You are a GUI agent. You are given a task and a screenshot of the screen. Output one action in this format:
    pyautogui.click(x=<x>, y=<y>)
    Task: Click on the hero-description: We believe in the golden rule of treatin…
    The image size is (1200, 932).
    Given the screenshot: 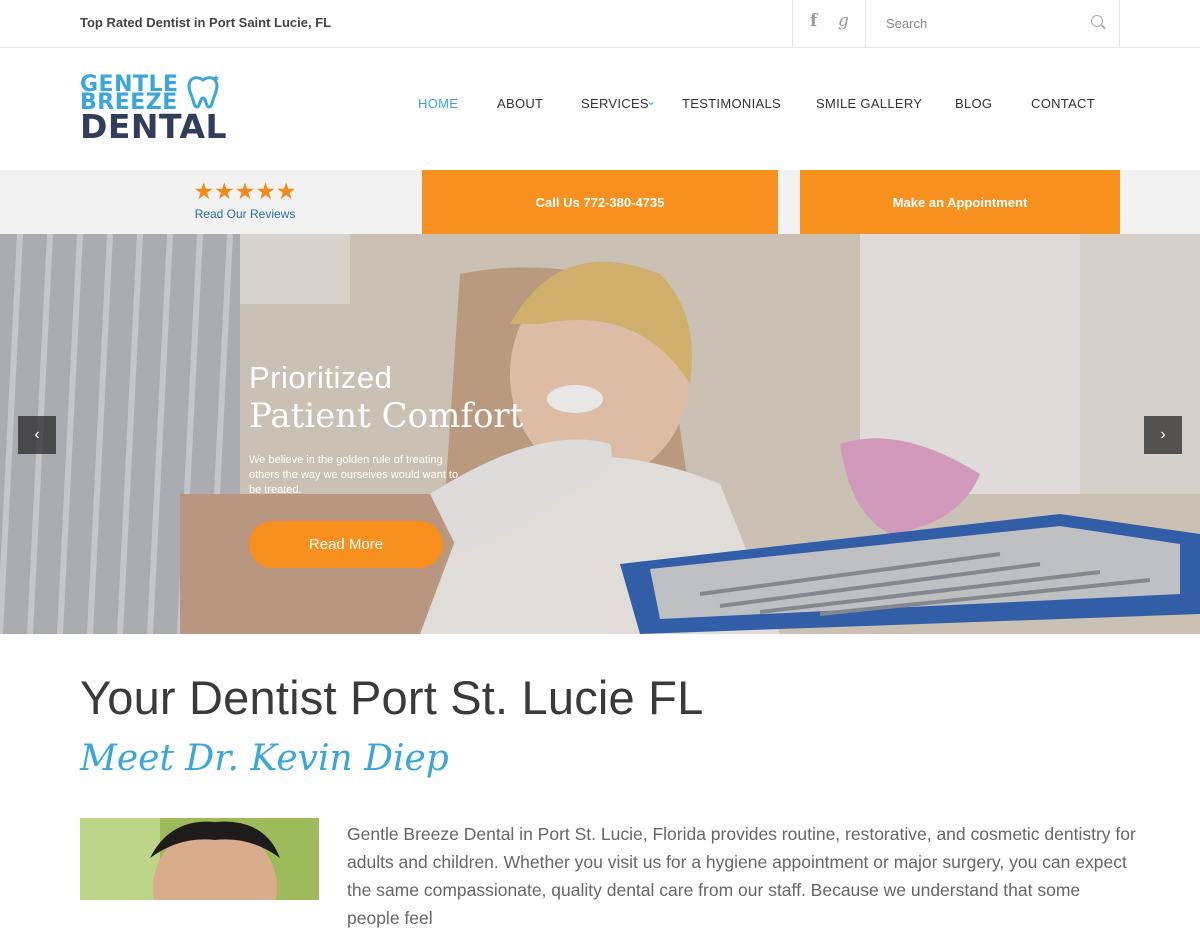 What is the action you would take?
    pyautogui.click(x=354, y=475)
    